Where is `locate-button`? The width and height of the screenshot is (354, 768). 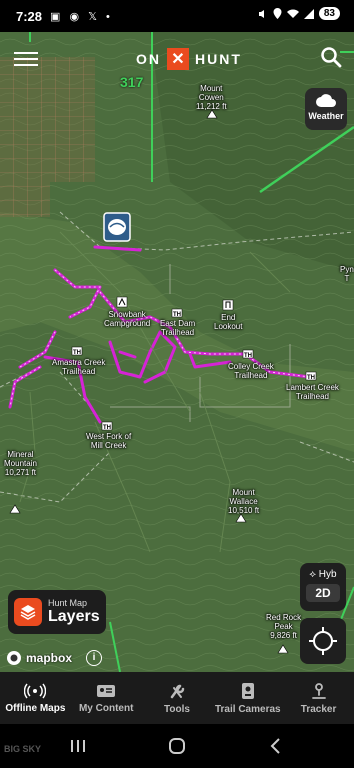
locate-button is located at coordinates (323, 641).